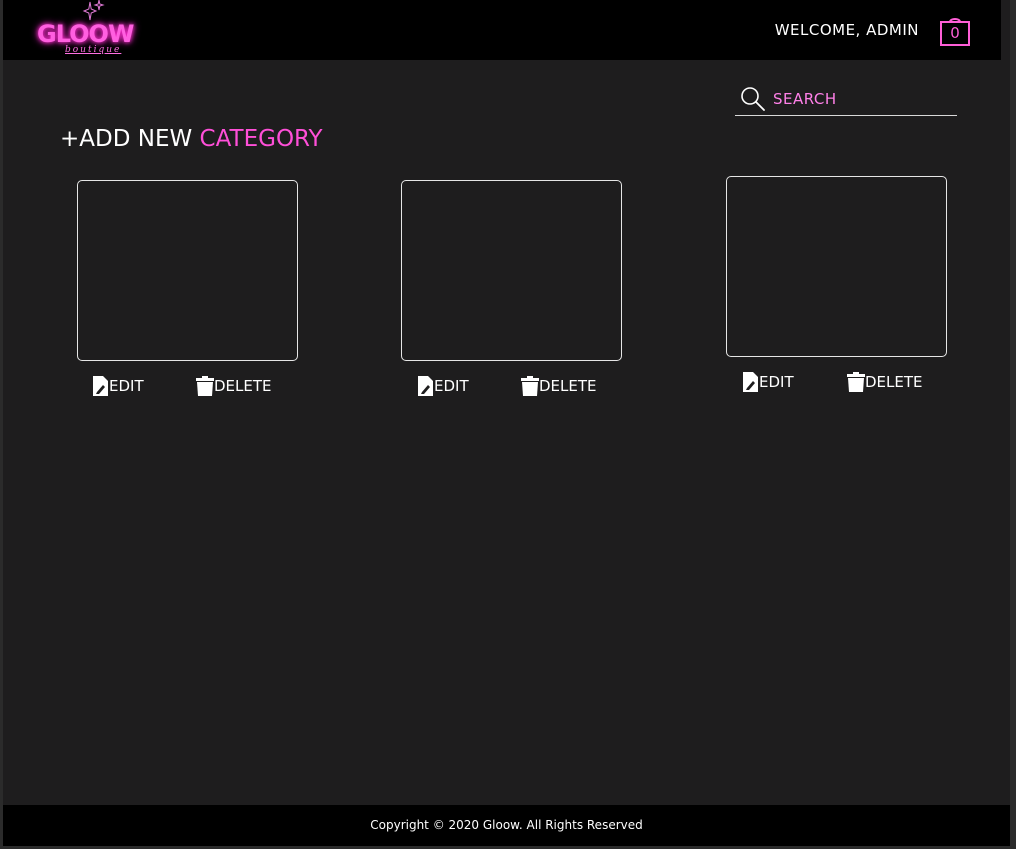 This screenshot has width=1016, height=849. I want to click on brand-name: GLOOW, so click(85, 34).